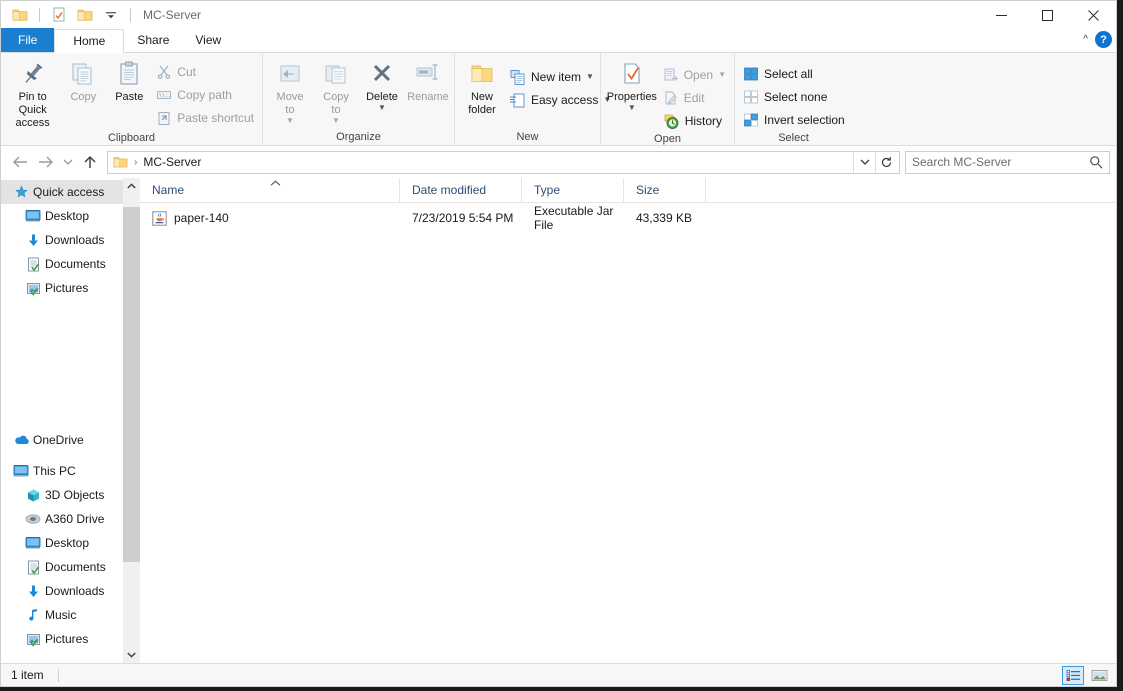  Describe the element at coordinates (59, 15) in the screenshot. I see `properties-icon` at that location.